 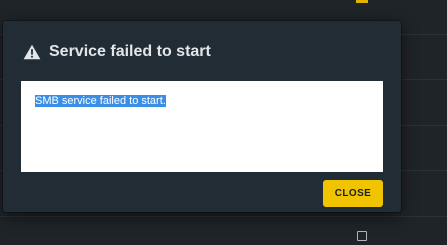 I want to click on close-button: CLOSE, so click(x=353, y=193).